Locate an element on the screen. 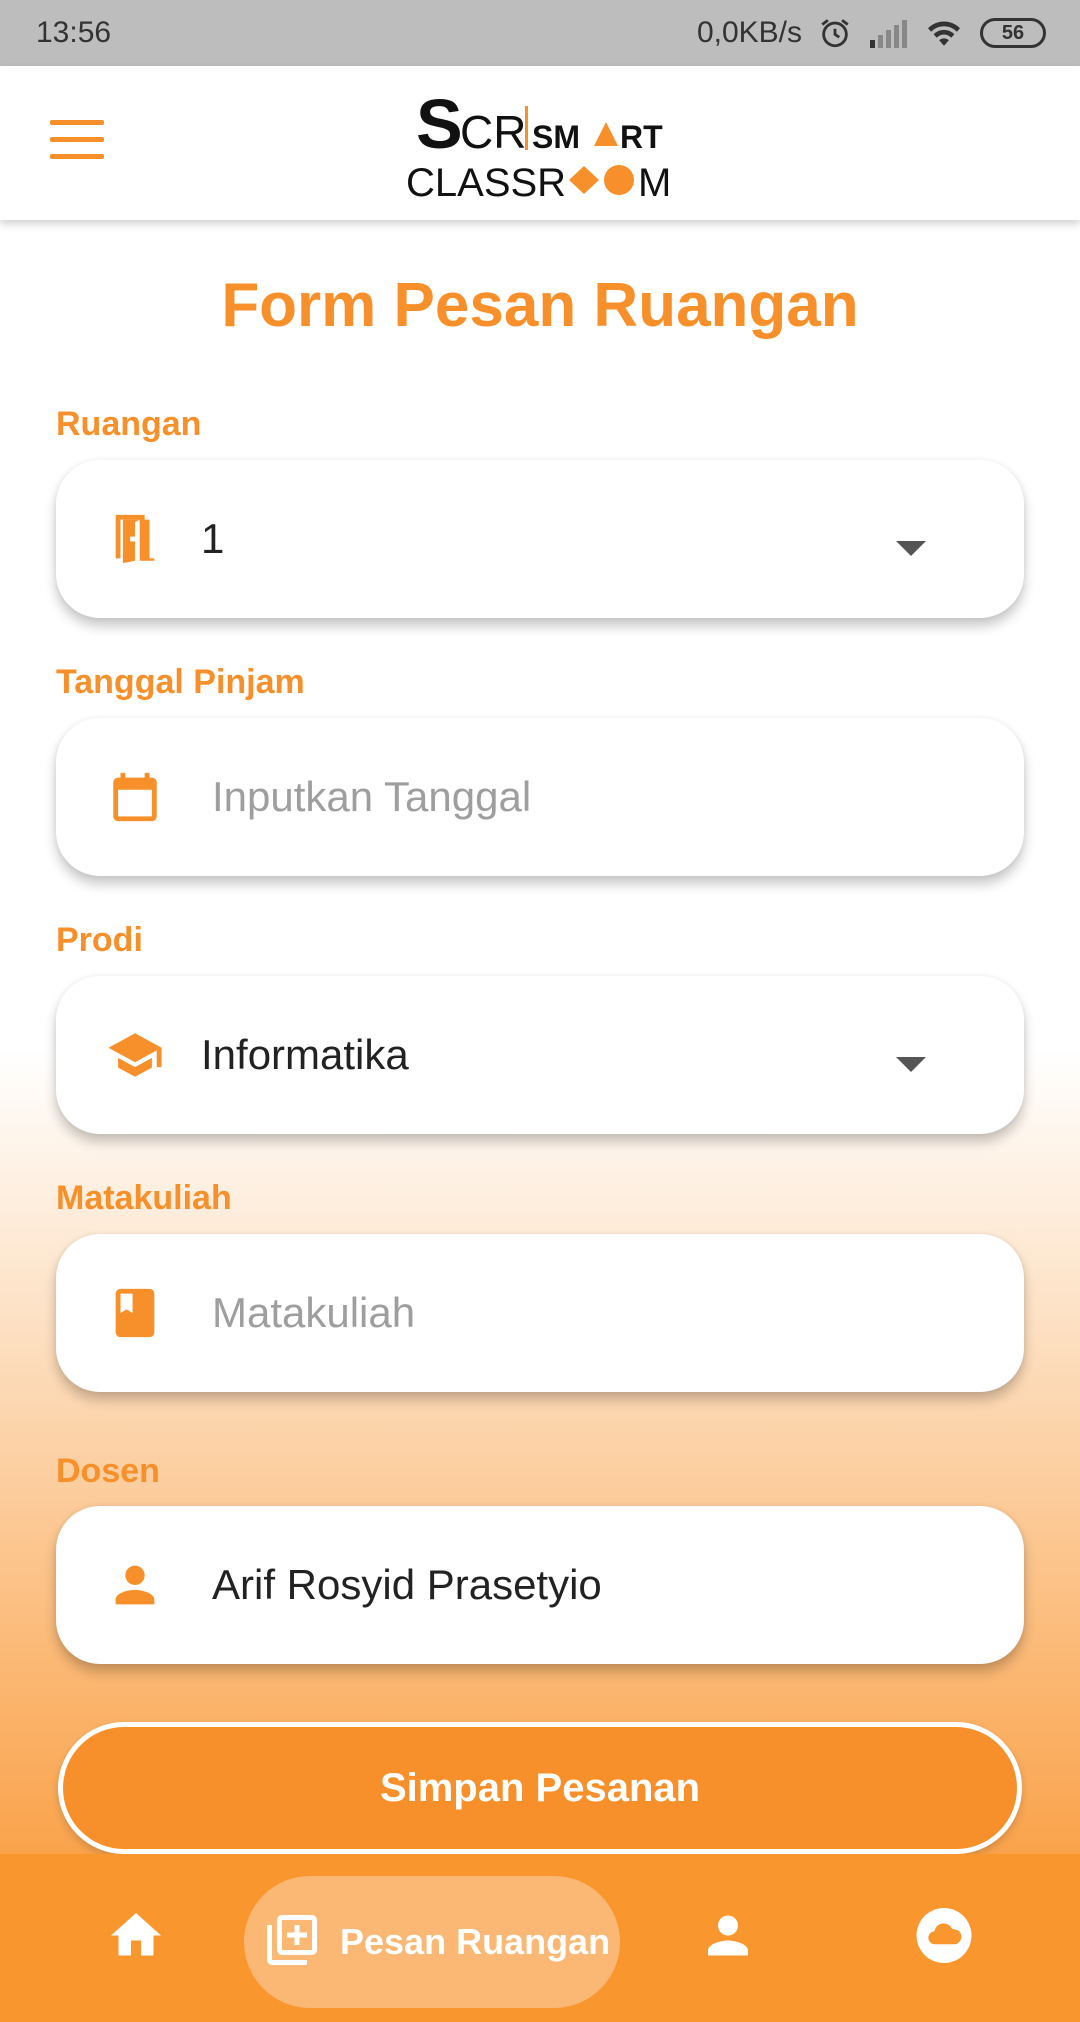  status-bar: 13:56 0,0KB/s 56 is located at coordinates (540, 33).